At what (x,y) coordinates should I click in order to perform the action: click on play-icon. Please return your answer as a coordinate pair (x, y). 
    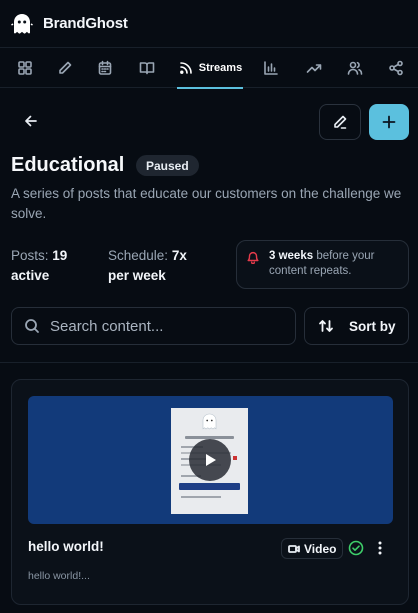
    Looking at the image, I should click on (211, 460).